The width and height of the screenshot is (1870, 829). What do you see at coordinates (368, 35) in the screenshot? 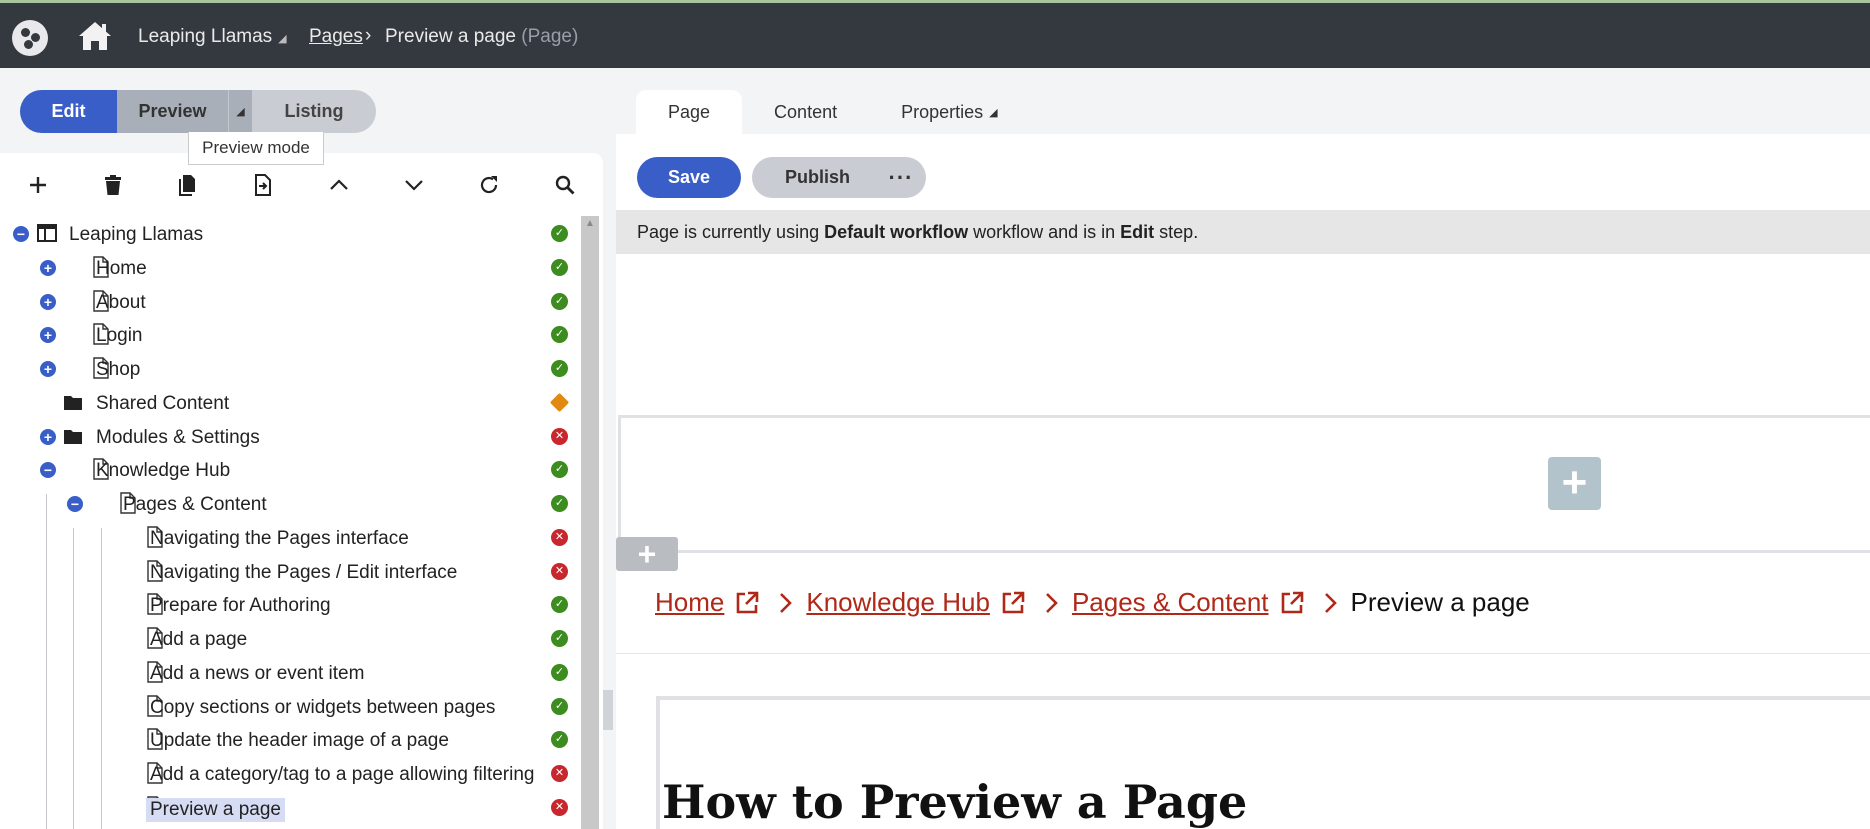
I see `breadcrumb-chevron-icon: ›` at bounding box center [368, 35].